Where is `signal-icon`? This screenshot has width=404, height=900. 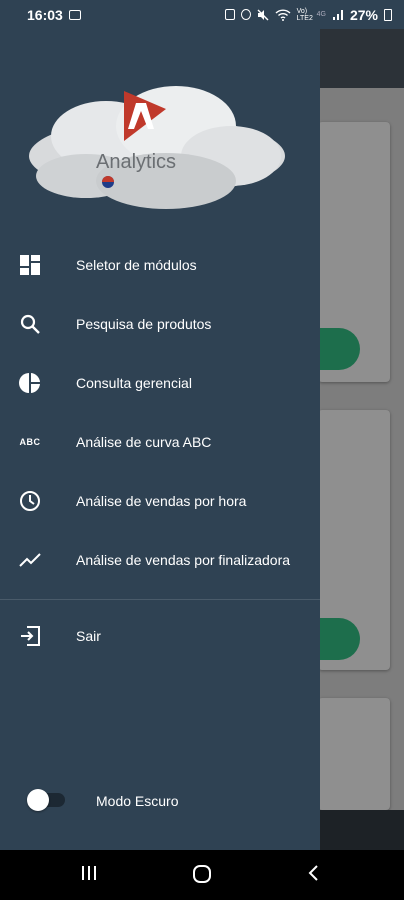 signal-icon is located at coordinates (337, 14).